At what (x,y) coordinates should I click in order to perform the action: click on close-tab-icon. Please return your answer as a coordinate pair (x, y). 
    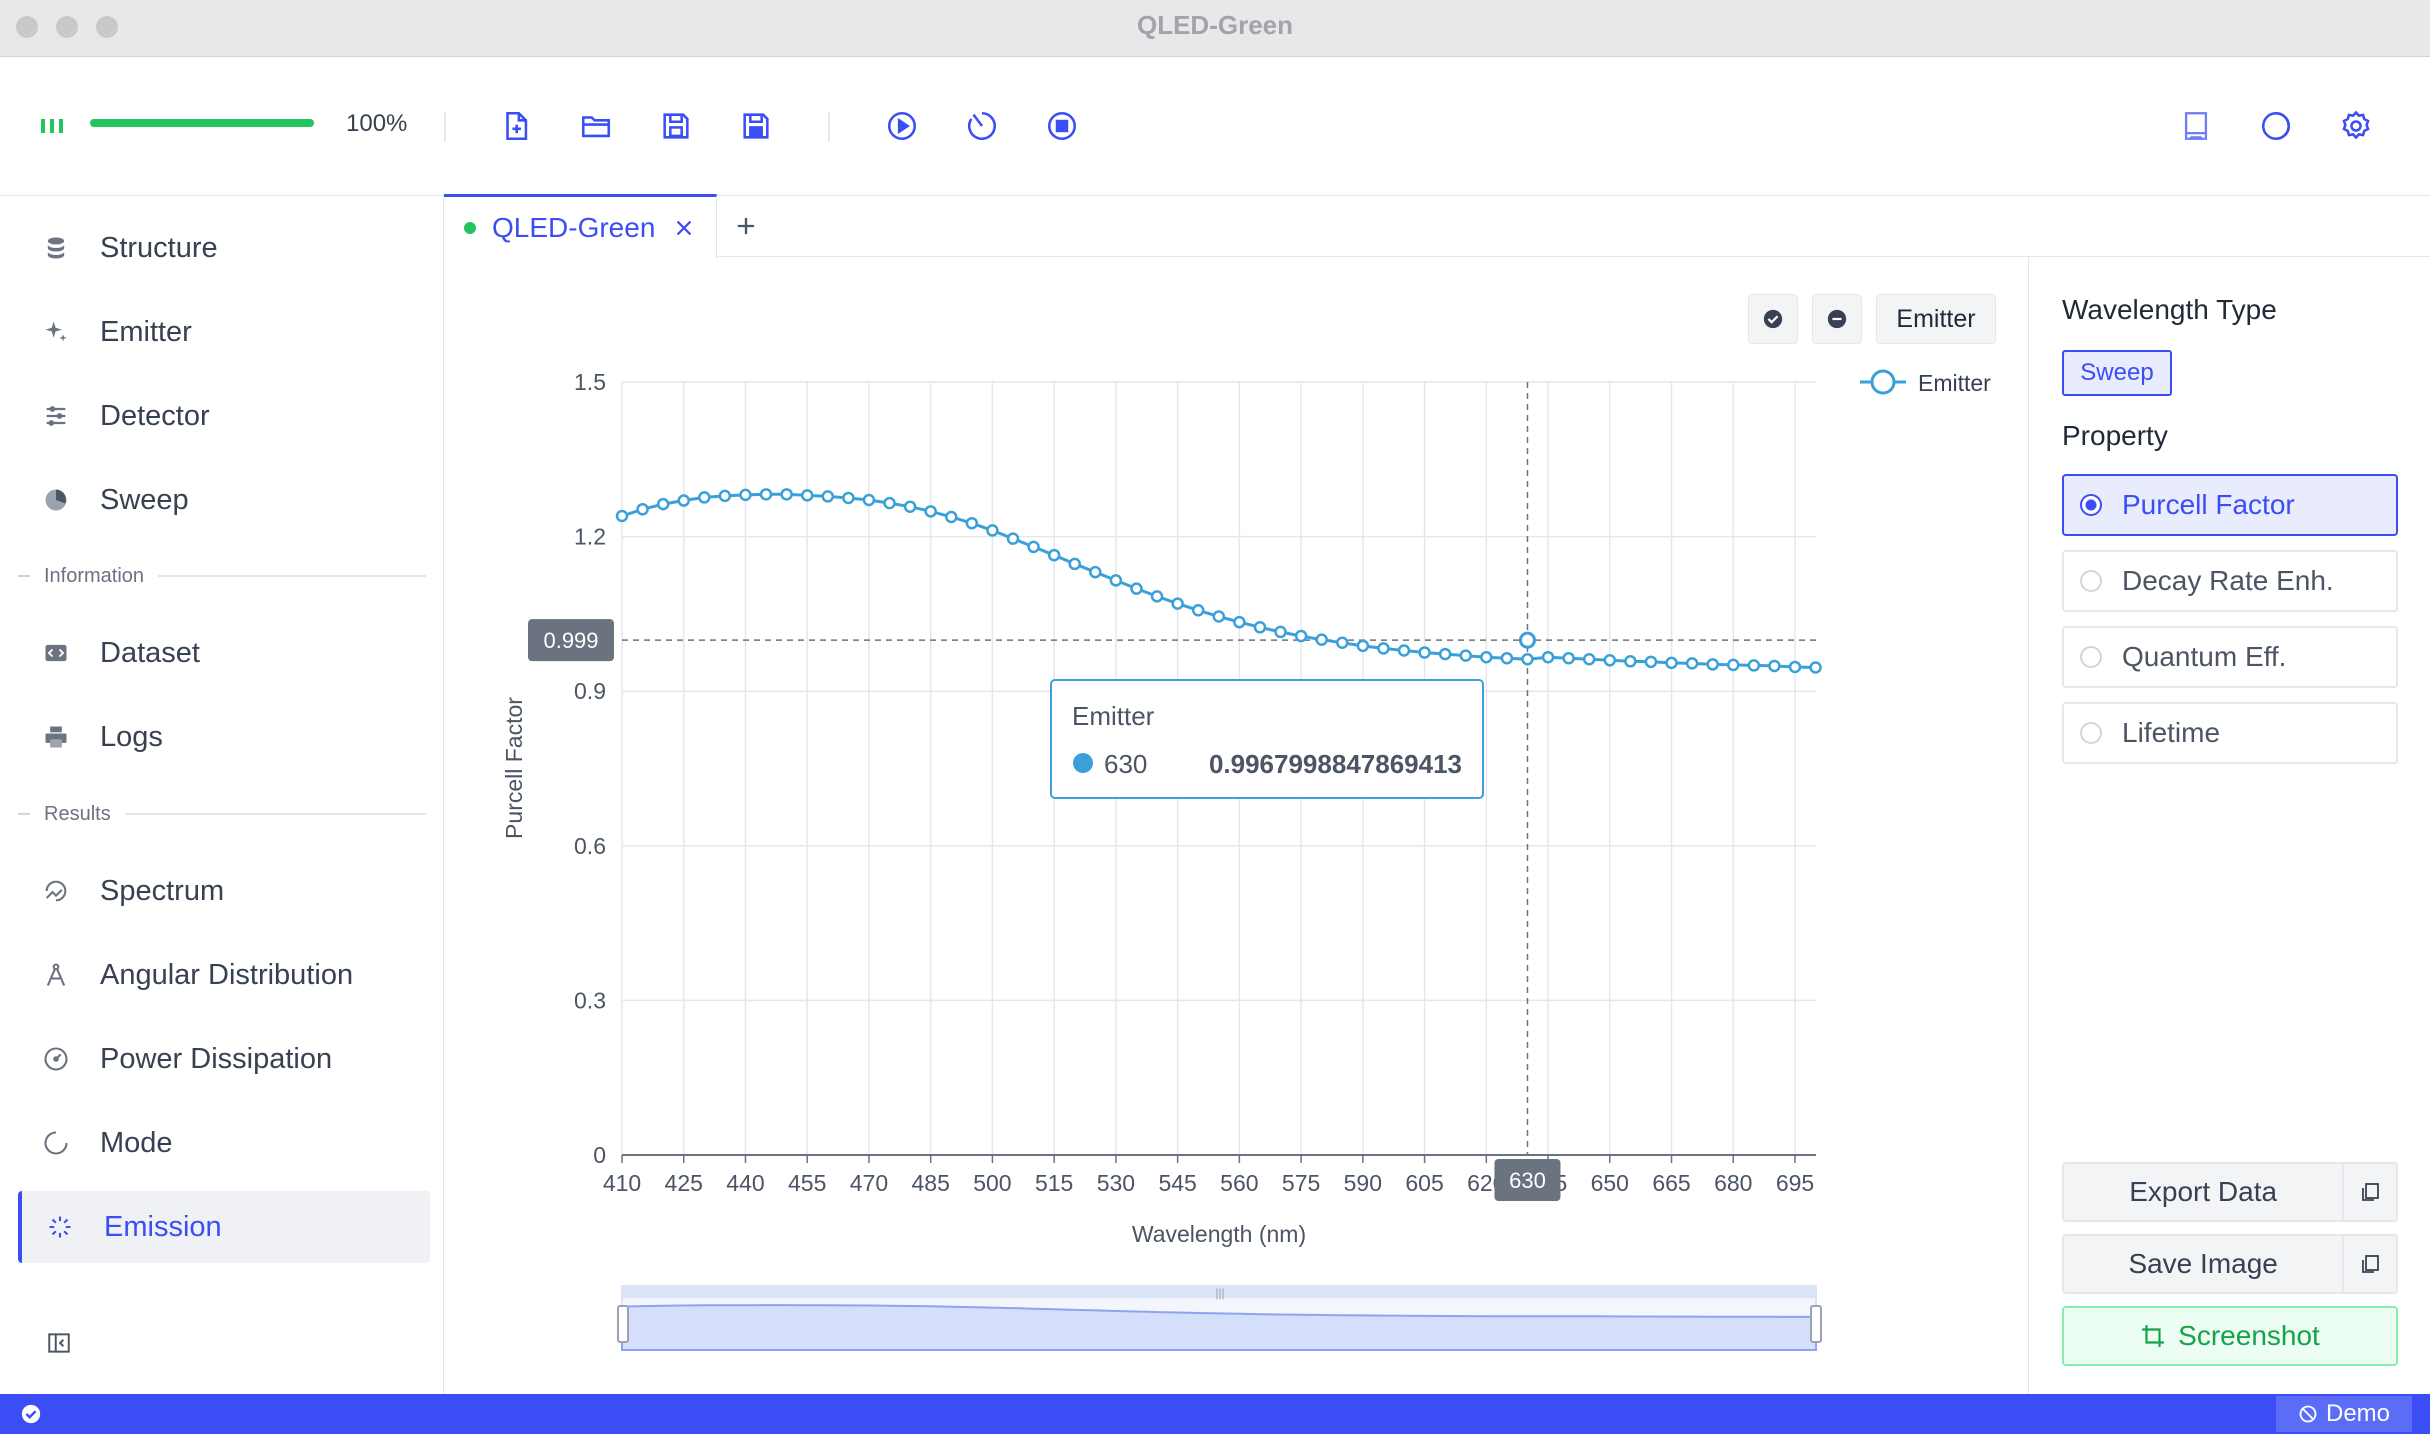
    Looking at the image, I should click on (684, 228).